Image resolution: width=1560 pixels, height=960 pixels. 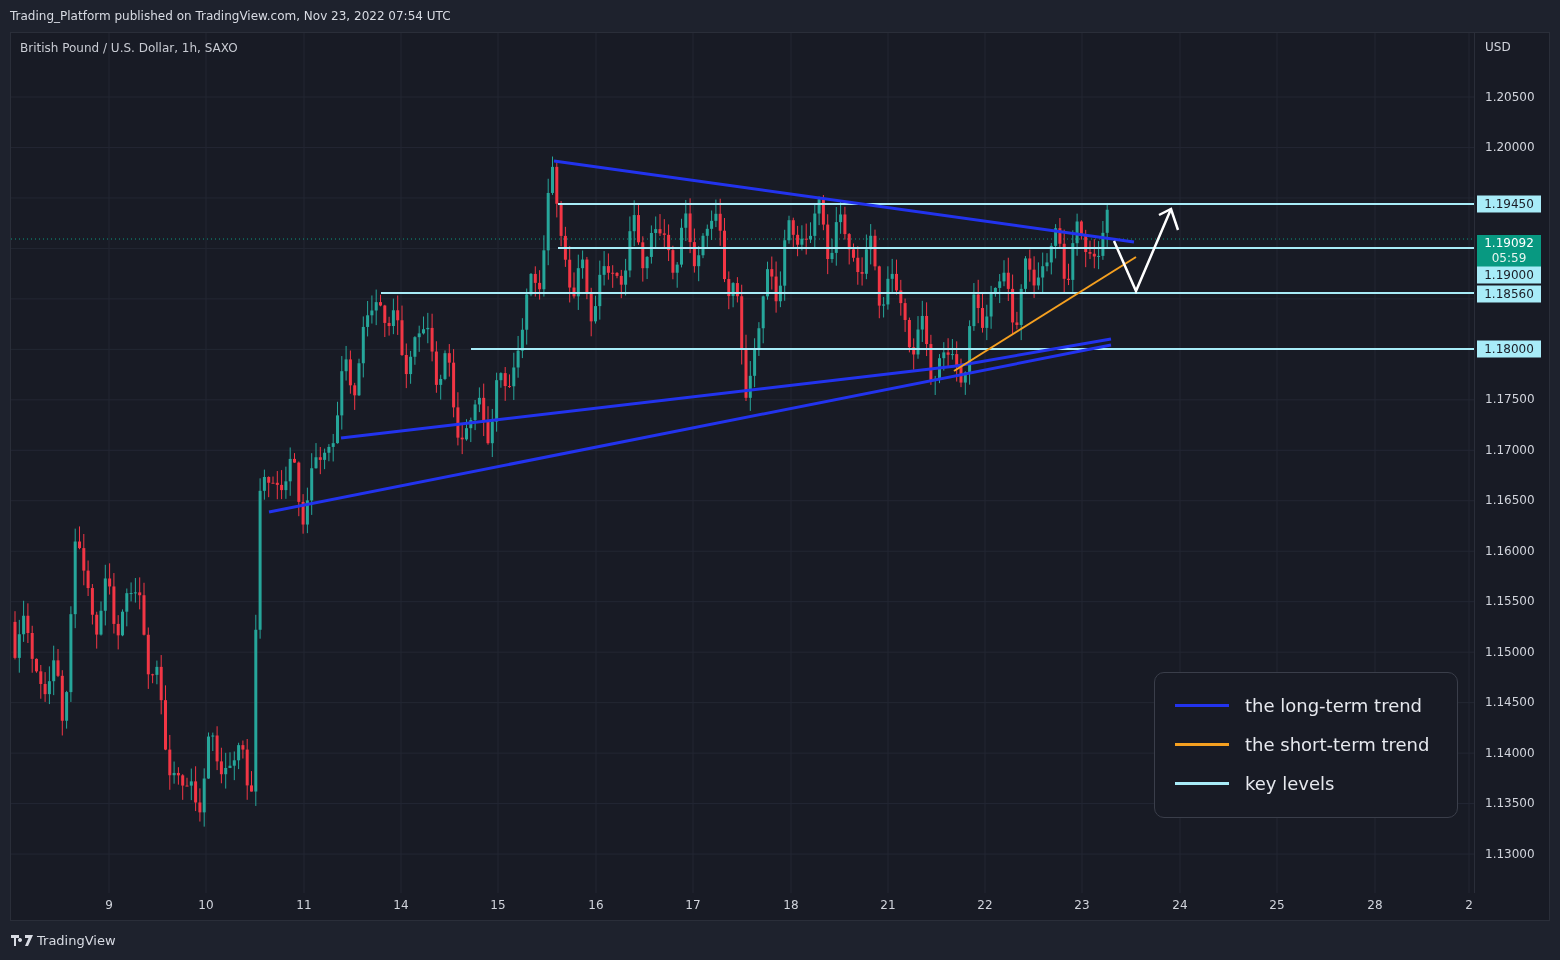 What do you see at coordinates (1337, 745) in the screenshot?
I see `legend-label: the short-term trend` at bounding box center [1337, 745].